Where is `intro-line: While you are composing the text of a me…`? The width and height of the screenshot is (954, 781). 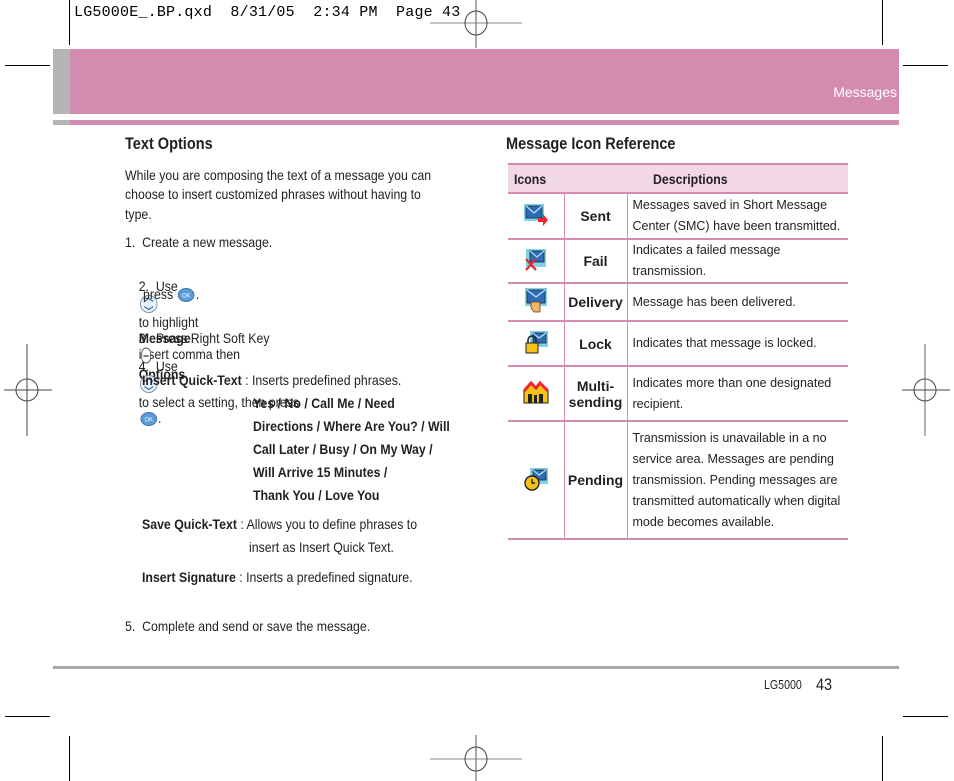 intro-line: While you are composing the text of a me… is located at coordinates (278, 175).